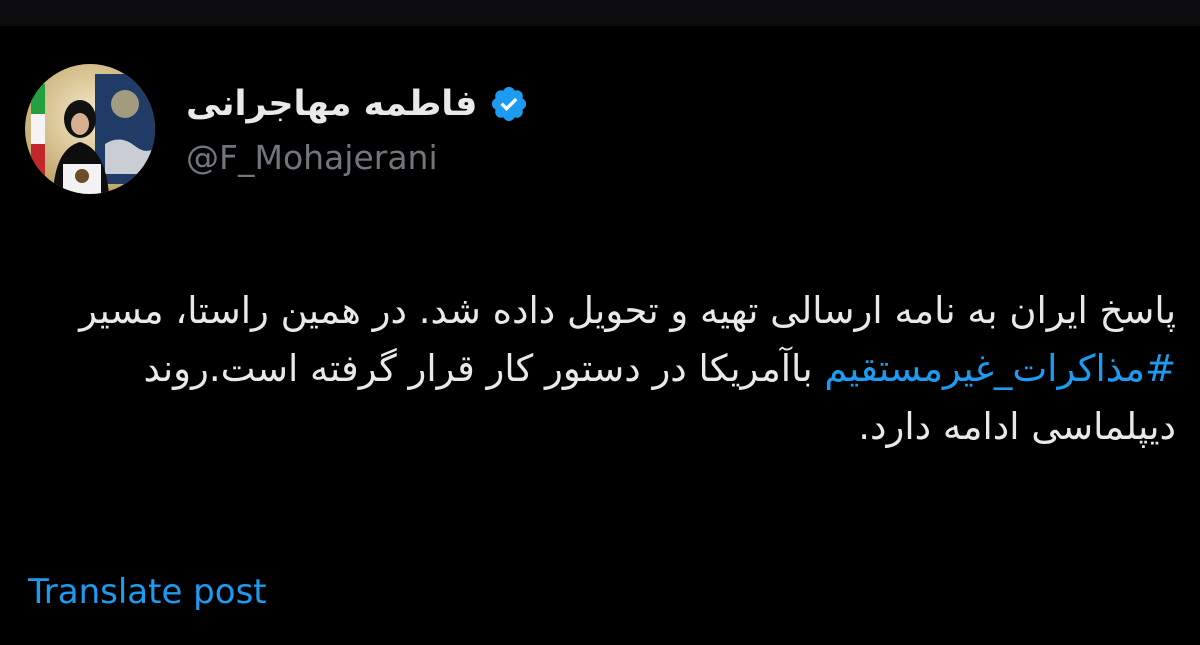 Image resolution: width=1200 pixels, height=645 pixels. Describe the element at coordinates (331, 104) in the screenshot. I see `author-display-name: فاطمه مهاجرانی` at that location.